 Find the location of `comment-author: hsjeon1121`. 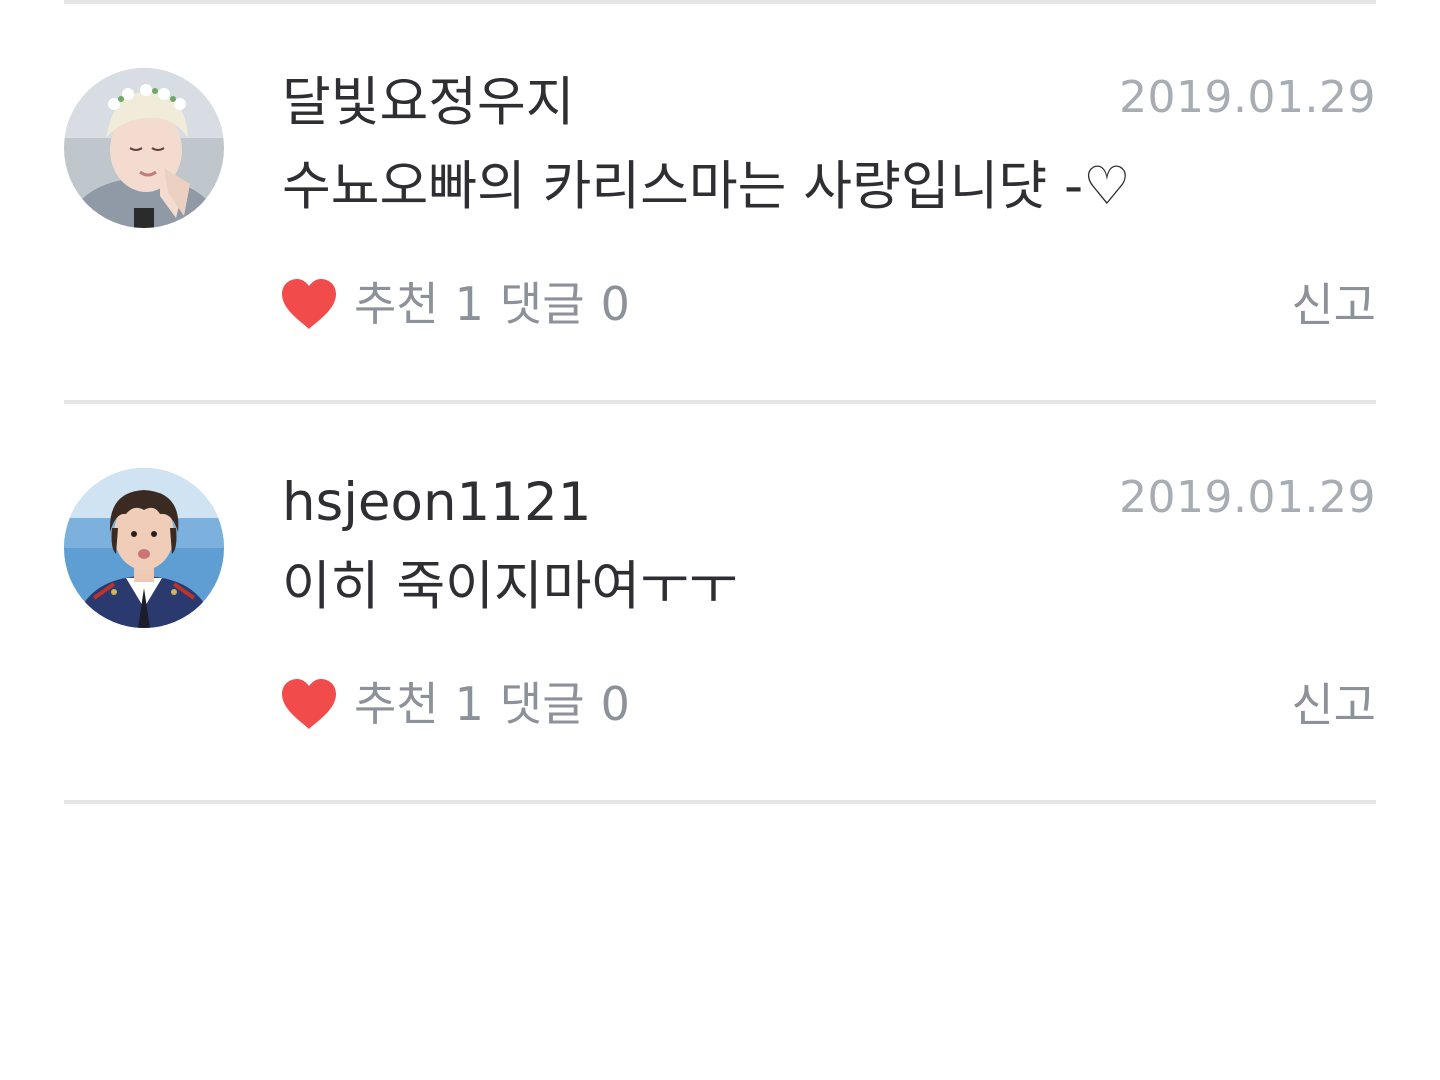

comment-author: hsjeon1121 is located at coordinates (436, 502).